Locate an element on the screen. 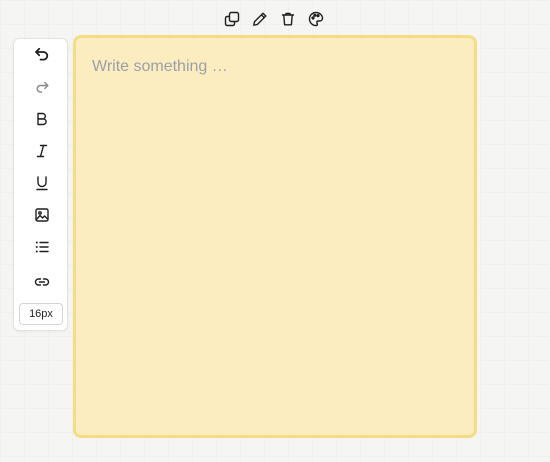 This screenshot has height=462, width=550. trash-icon is located at coordinates (288, 19).